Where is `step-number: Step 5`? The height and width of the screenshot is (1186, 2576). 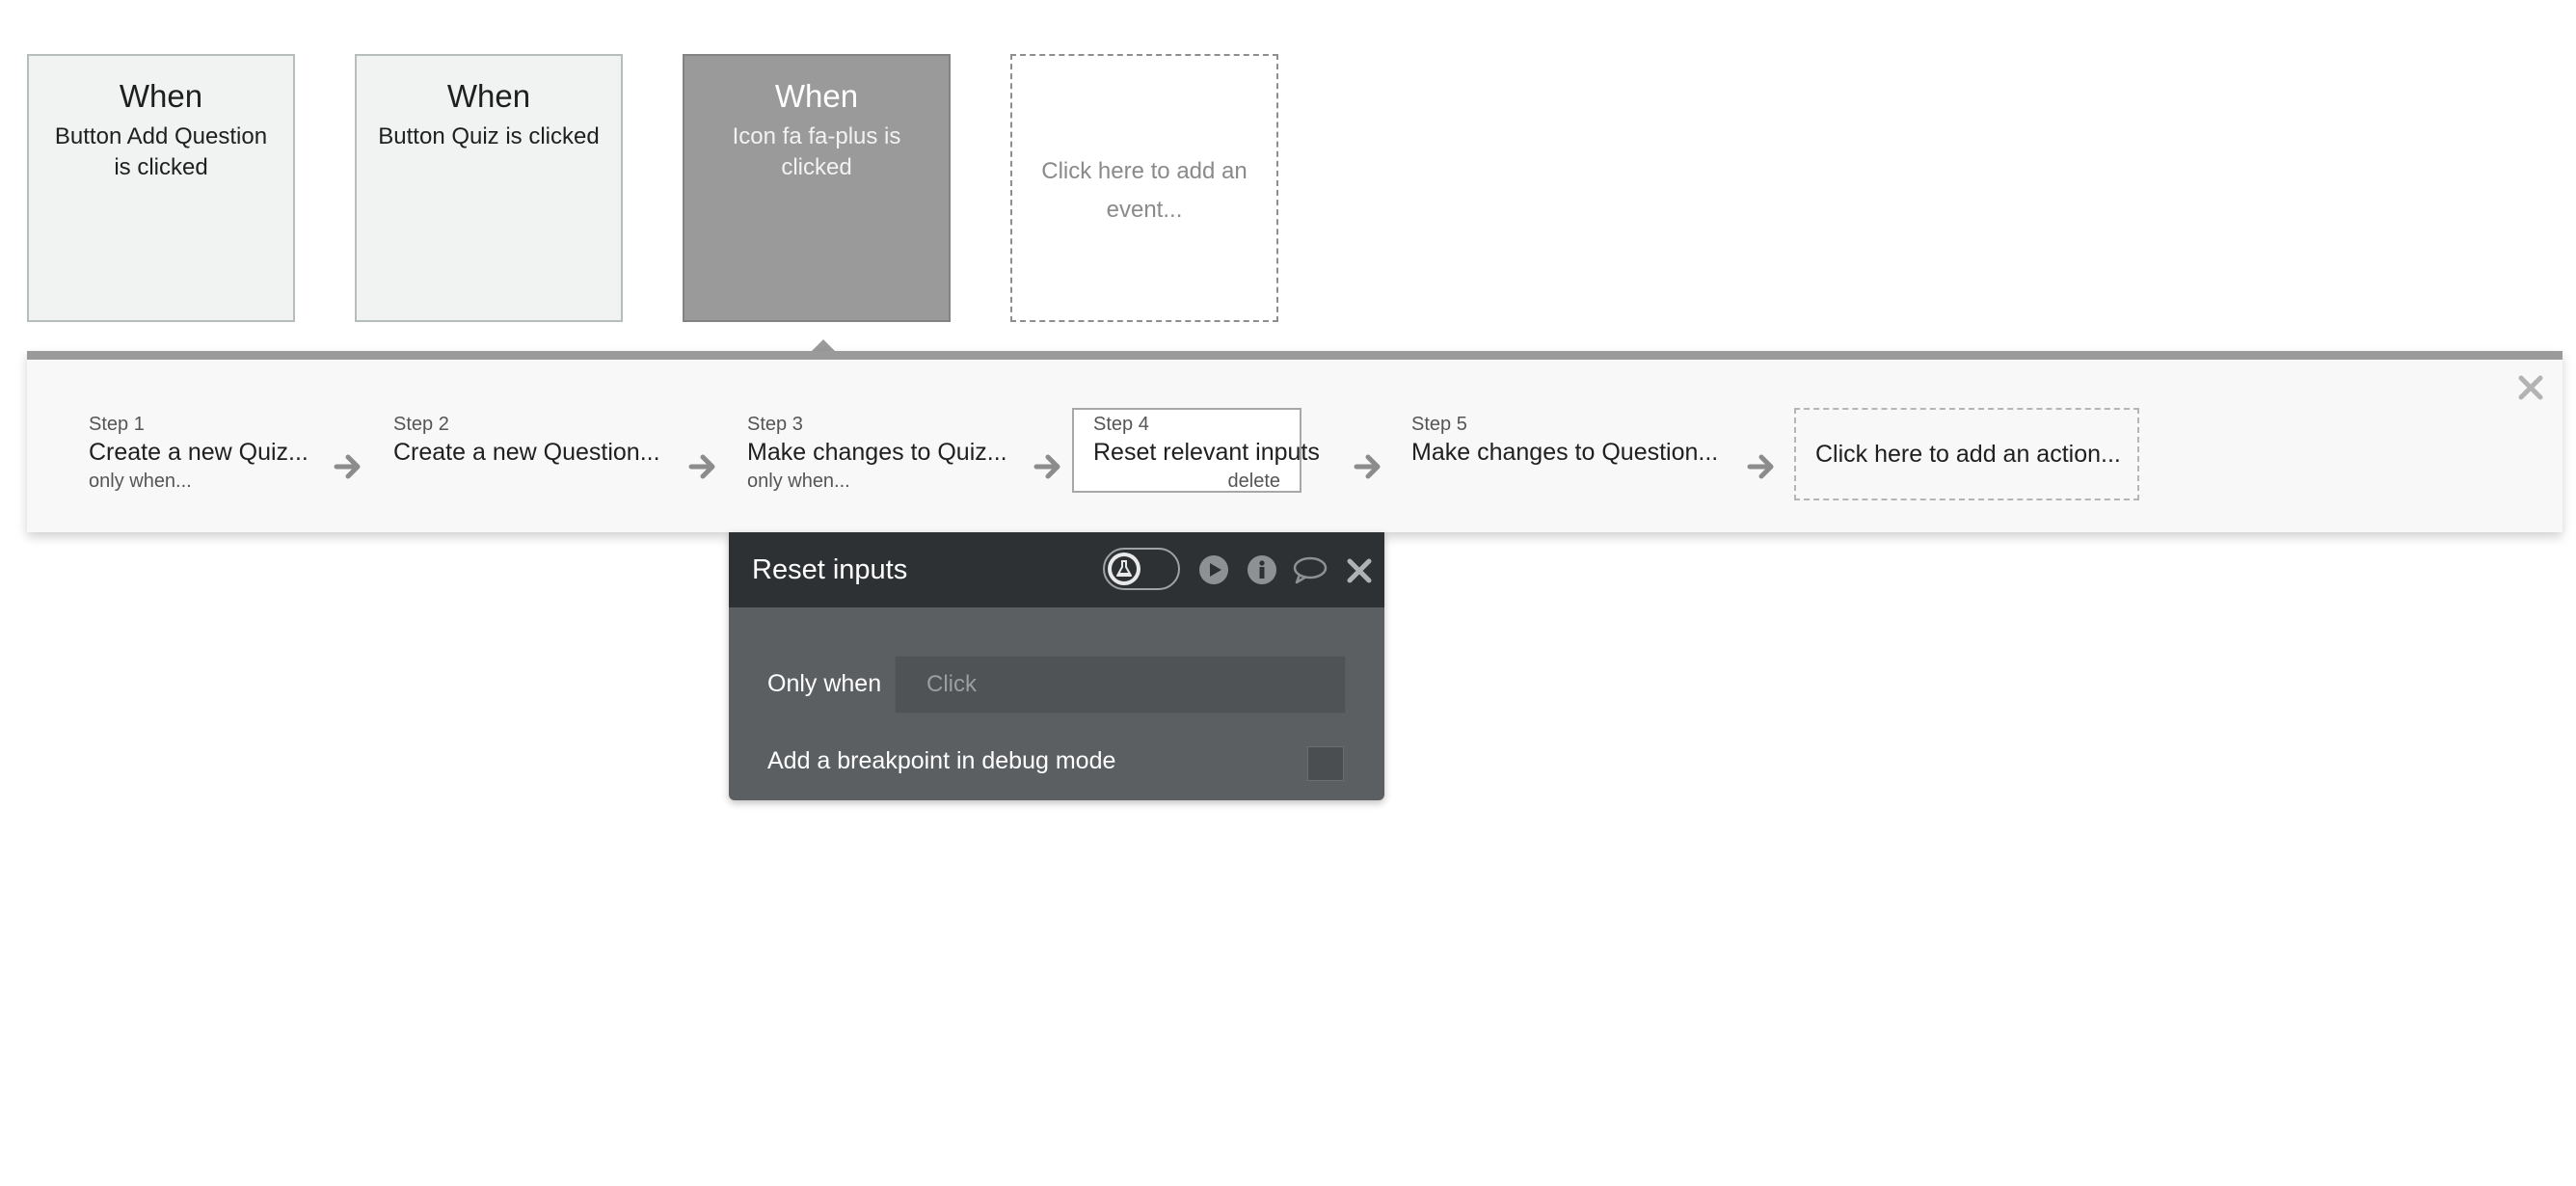 step-number: Step 5 is located at coordinates (1439, 425).